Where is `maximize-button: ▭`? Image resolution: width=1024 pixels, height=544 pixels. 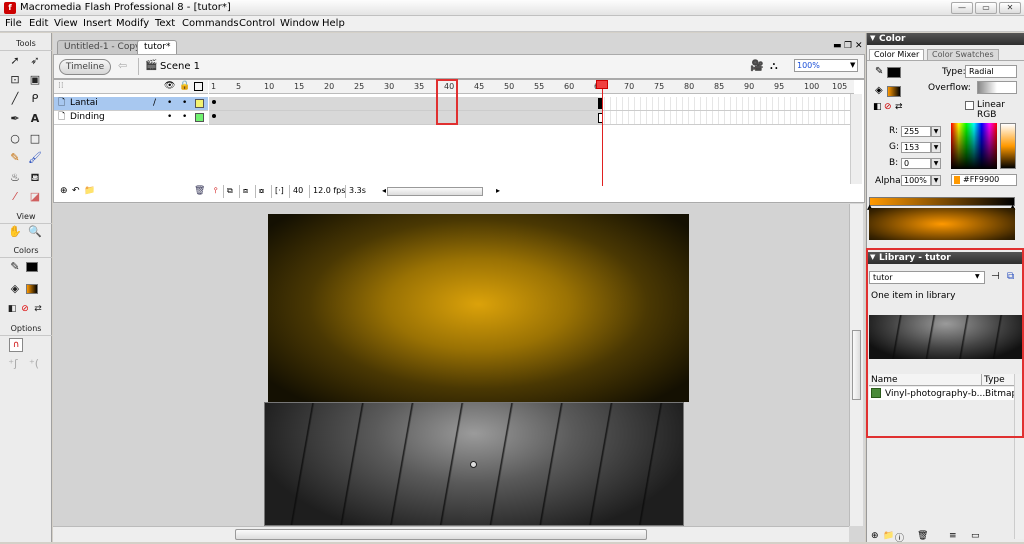
maximize-button: ▭ is located at coordinates (986, 8).